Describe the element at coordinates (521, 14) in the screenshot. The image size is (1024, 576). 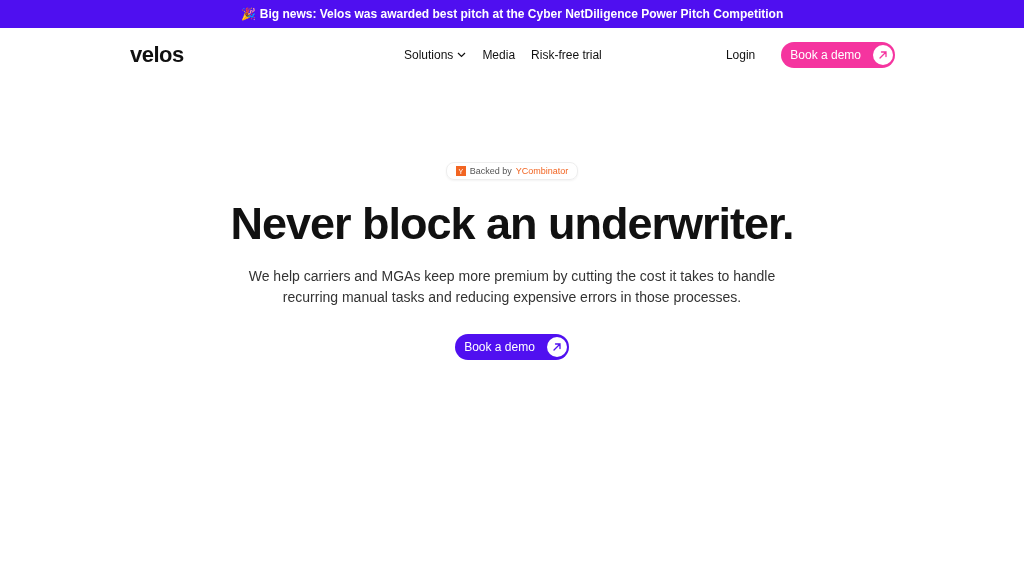
I see `announcement-text: Big news: Velos was awarded best pitch at the Cyber NetDiligence Power Pitch Competition` at that location.